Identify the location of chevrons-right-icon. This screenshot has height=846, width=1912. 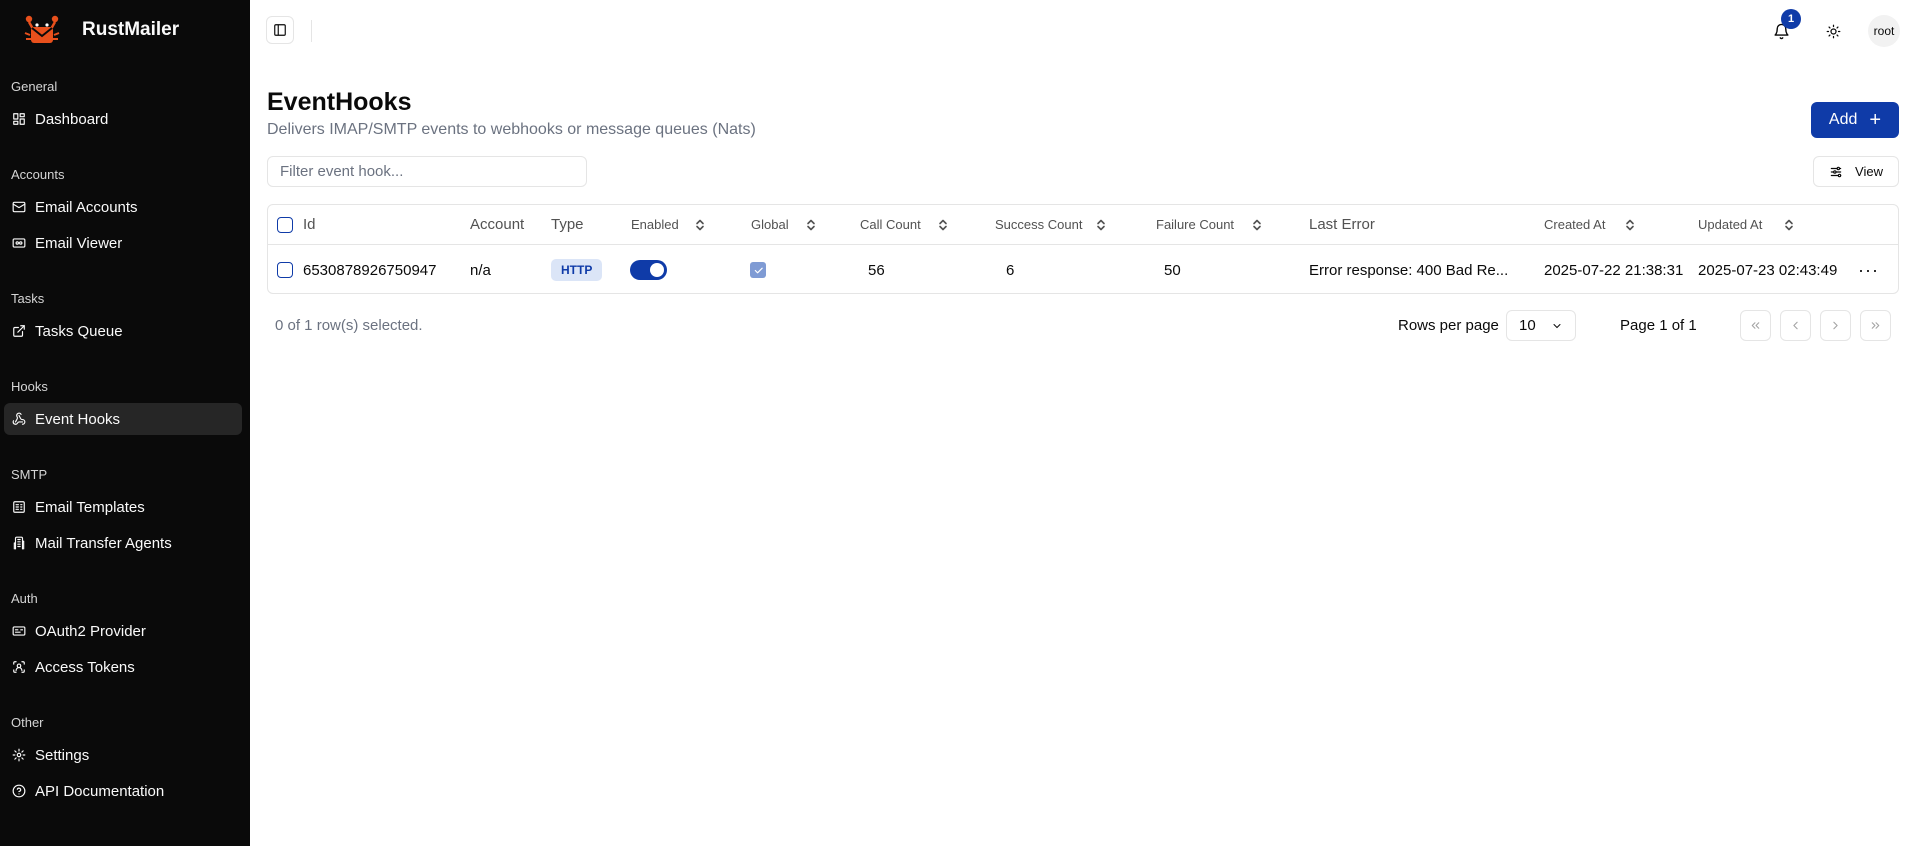
(1875, 325).